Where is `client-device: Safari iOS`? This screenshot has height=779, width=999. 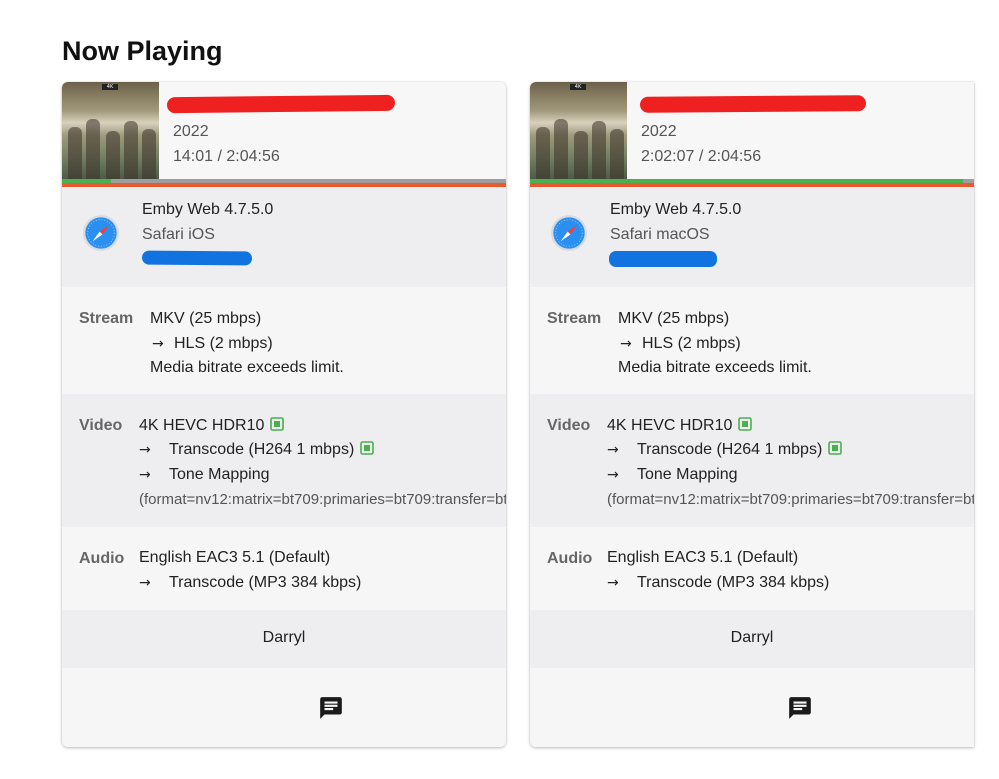 client-device: Safari iOS is located at coordinates (178, 234).